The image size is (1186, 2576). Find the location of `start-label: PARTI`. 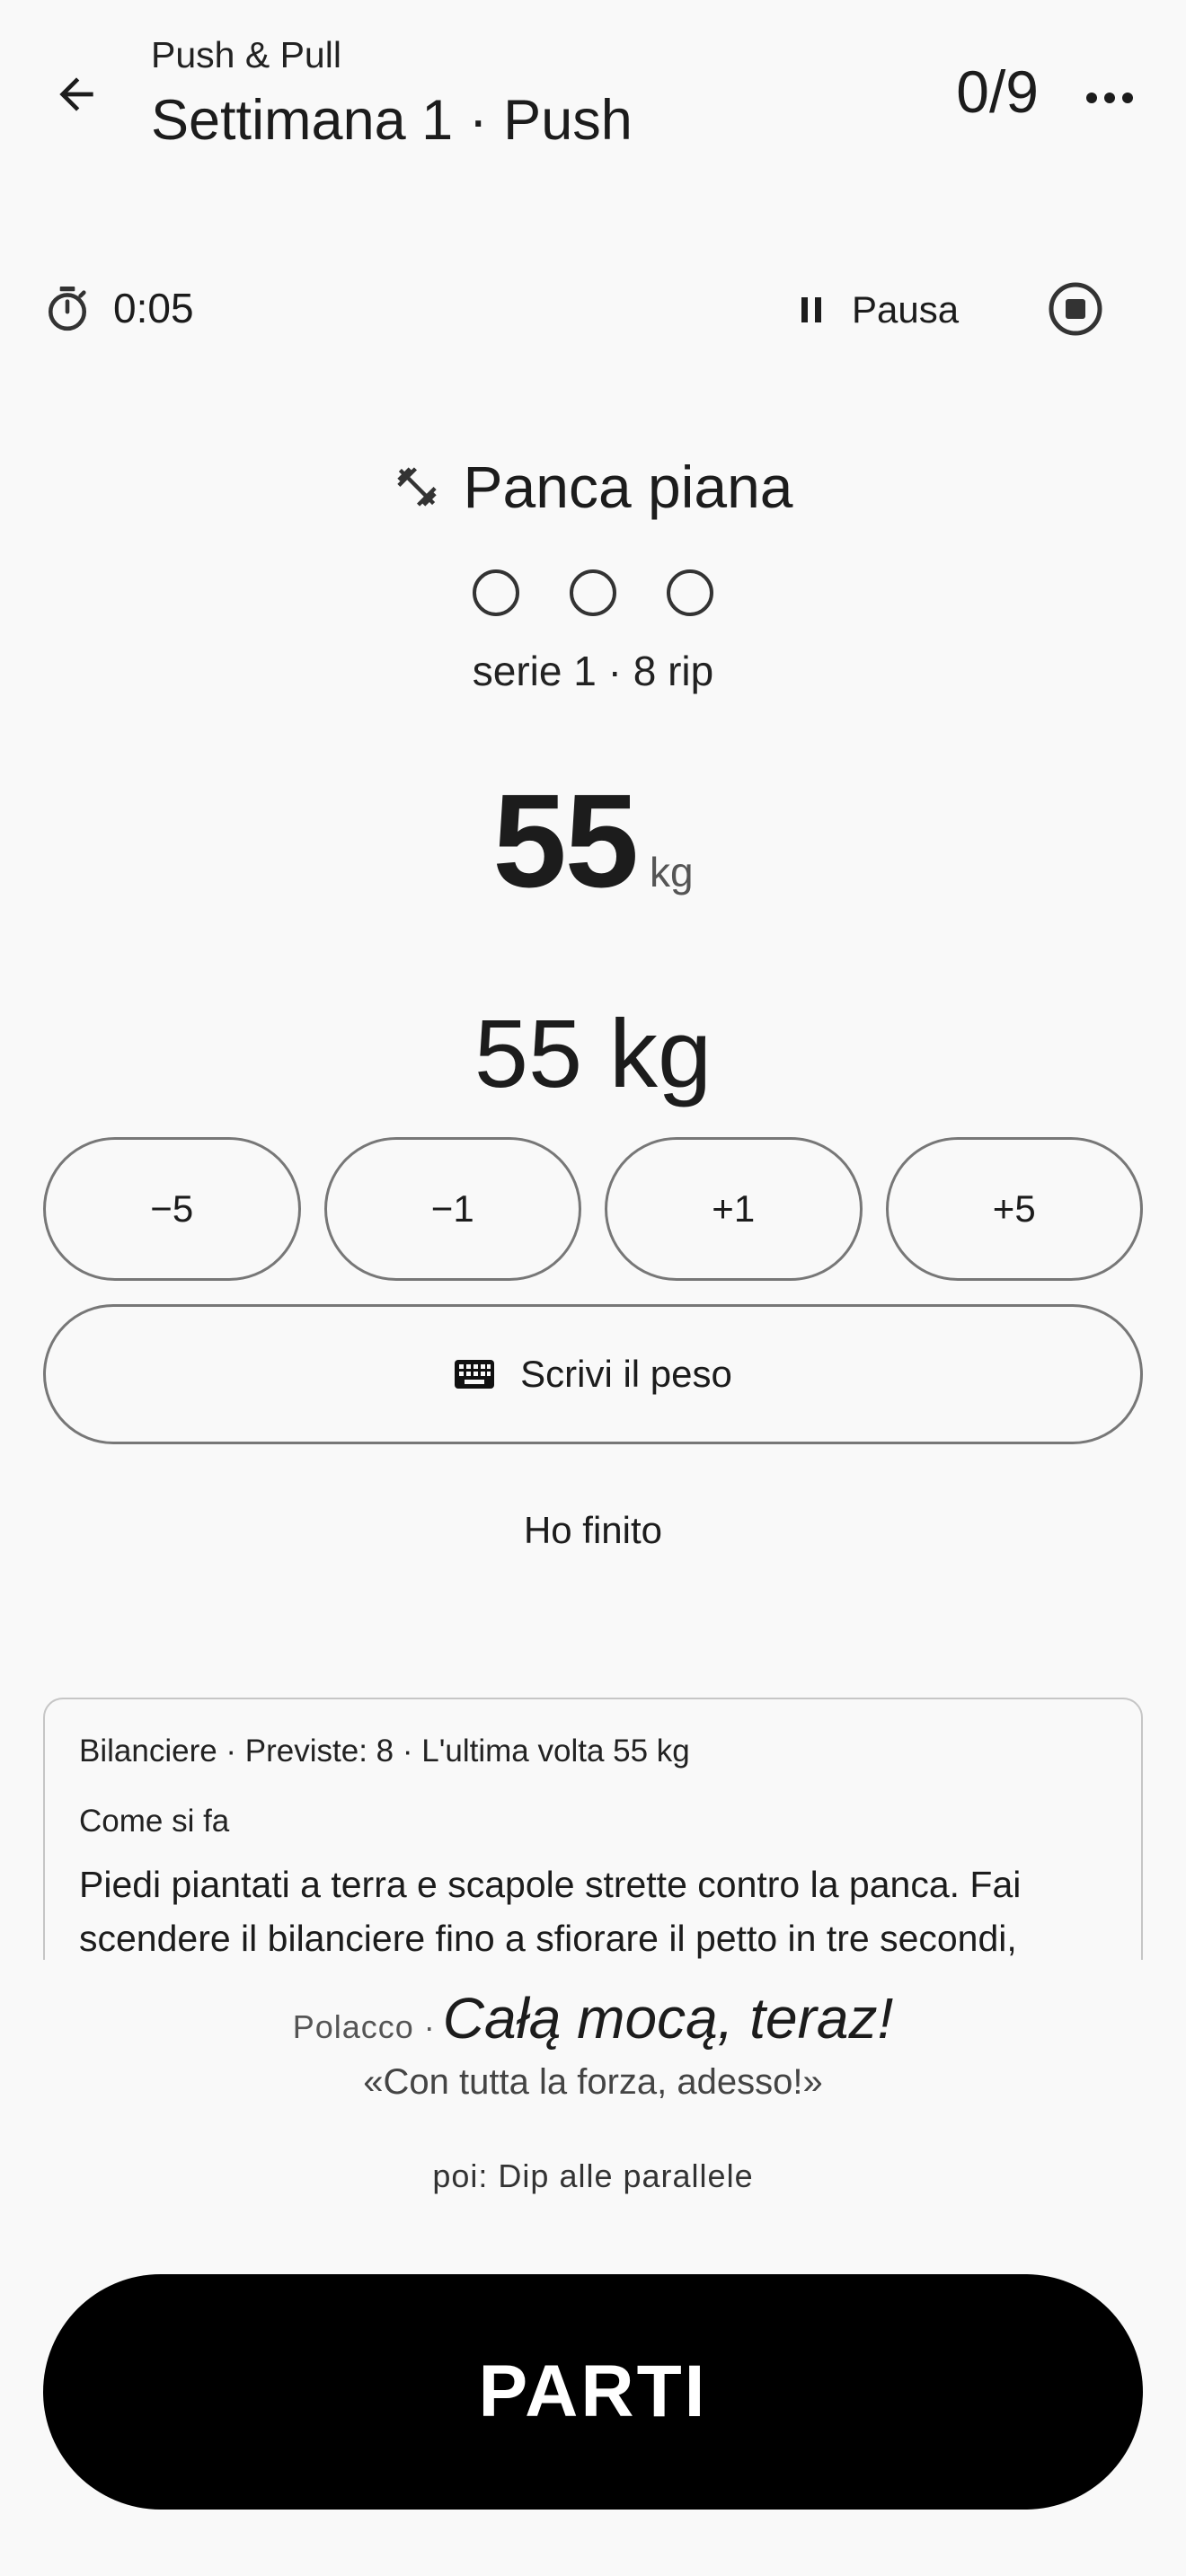

start-label: PARTI is located at coordinates (593, 2391).